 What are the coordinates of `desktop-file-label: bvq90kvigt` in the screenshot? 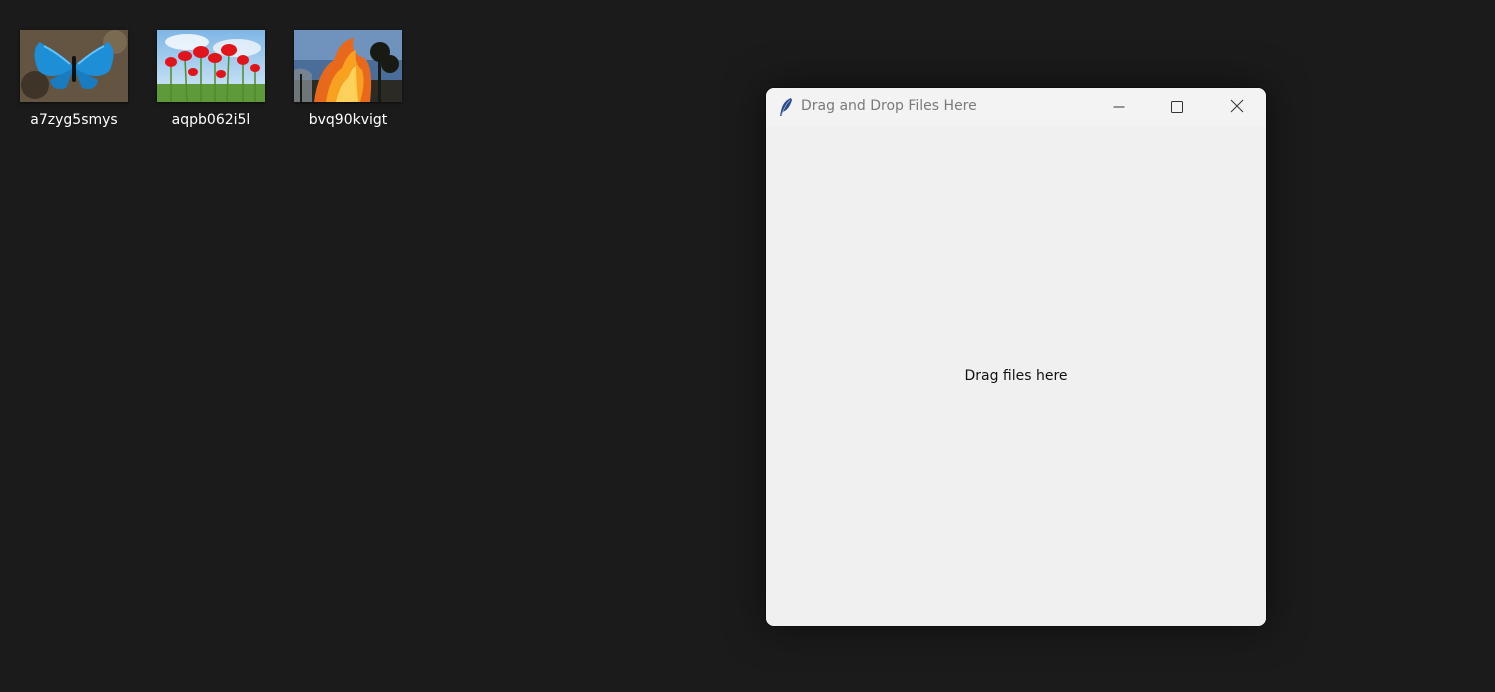 It's located at (348, 120).